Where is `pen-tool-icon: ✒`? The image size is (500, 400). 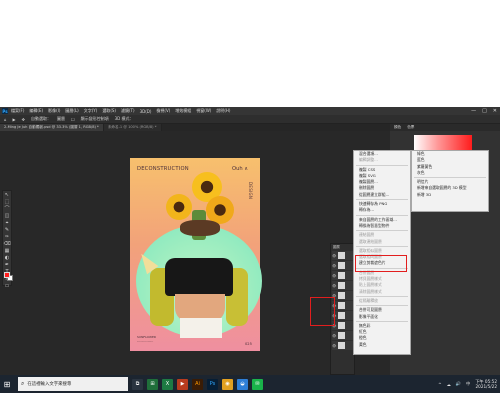
pen-tool-icon: ✒ is located at coordinates (7, 265).